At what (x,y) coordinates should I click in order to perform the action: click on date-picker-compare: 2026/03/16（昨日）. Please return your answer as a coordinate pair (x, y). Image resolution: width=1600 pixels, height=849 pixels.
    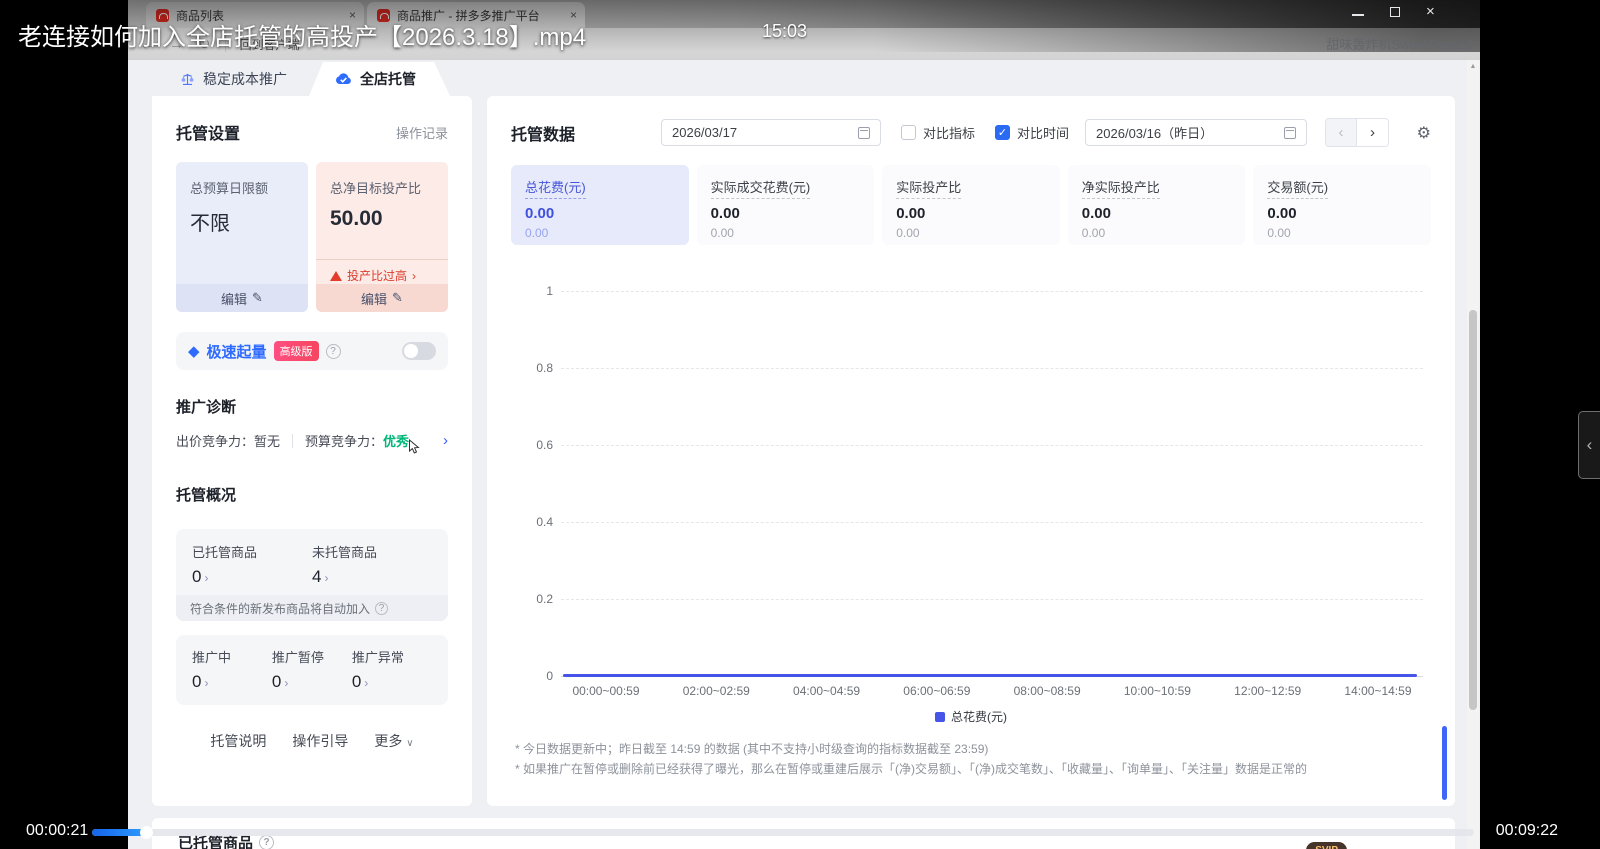
    Looking at the image, I should click on (1196, 132).